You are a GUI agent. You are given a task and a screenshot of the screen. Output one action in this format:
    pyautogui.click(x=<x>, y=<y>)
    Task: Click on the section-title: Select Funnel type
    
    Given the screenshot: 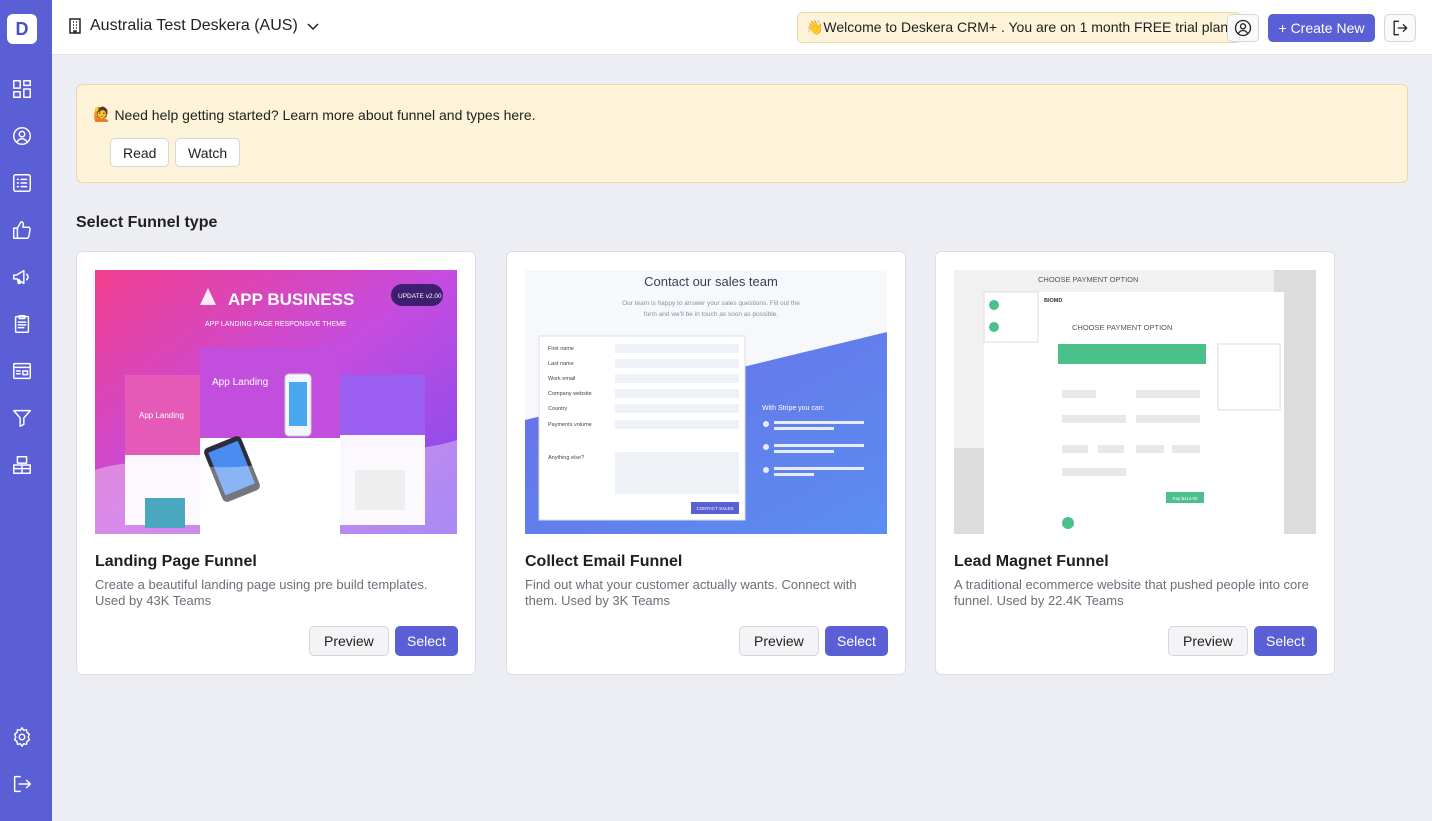 What is the action you would take?
    pyautogui.click(x=147, y=222)
    